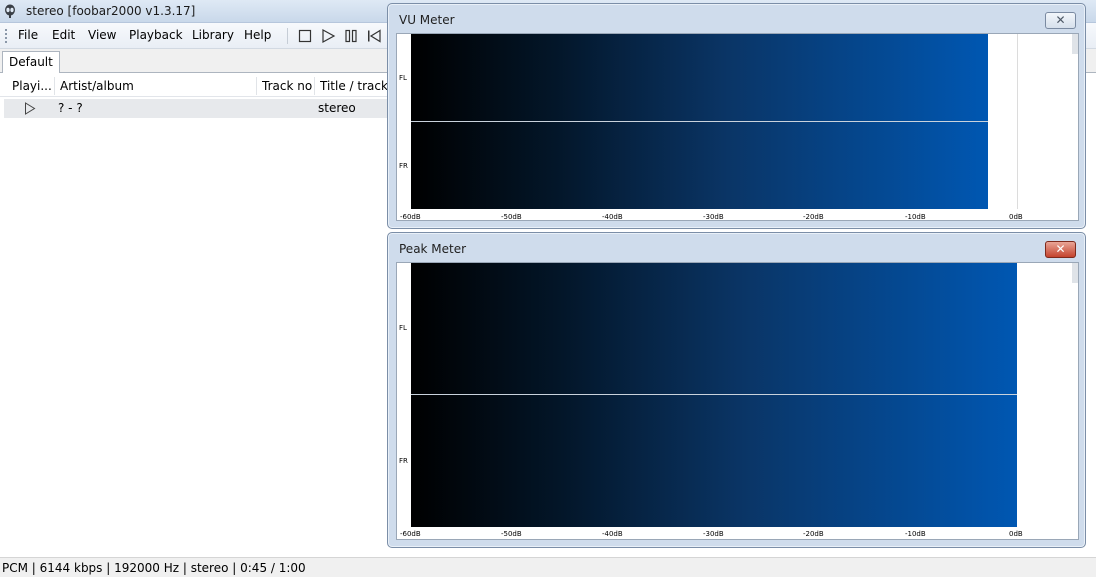 This screenshot has width=1096, height=577. I want to click on vu-meter-title: VU Meter, so click(427, 20).